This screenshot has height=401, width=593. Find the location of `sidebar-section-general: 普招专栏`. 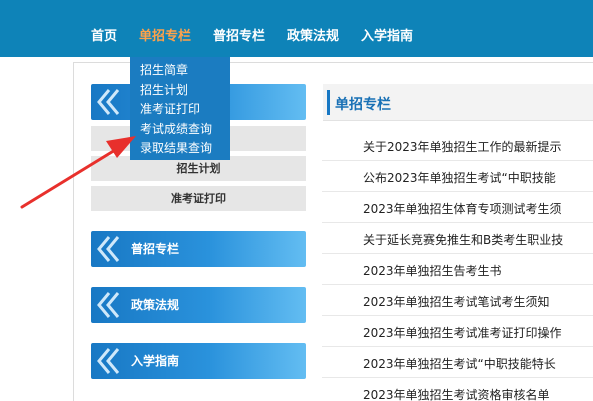

sidebar-section-general: 普招专栏 is located at coordinates (198, 249).